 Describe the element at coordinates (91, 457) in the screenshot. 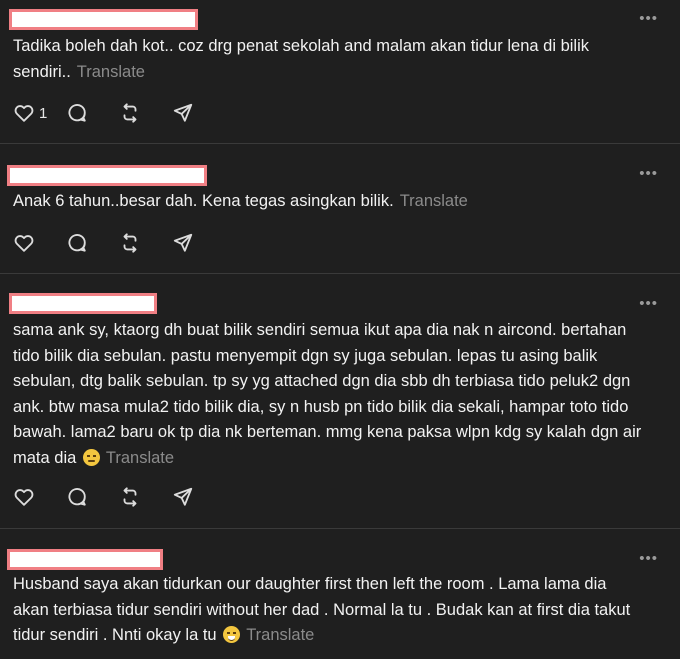

I see `downcast-face-emoji` at that location.